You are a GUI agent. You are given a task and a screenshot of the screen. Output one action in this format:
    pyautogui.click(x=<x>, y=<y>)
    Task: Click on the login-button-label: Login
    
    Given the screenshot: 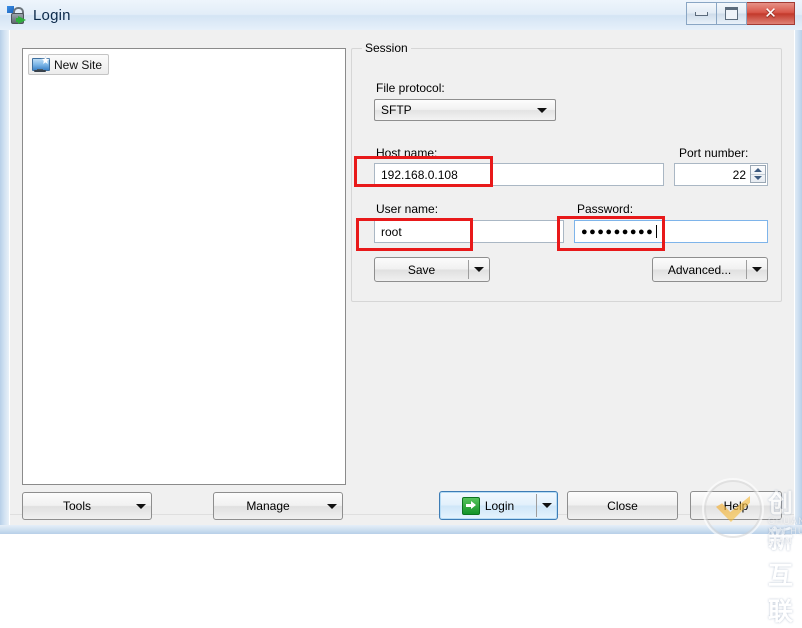 What is the action you would take?
    pyautogui.click(x=499, y=505)
    